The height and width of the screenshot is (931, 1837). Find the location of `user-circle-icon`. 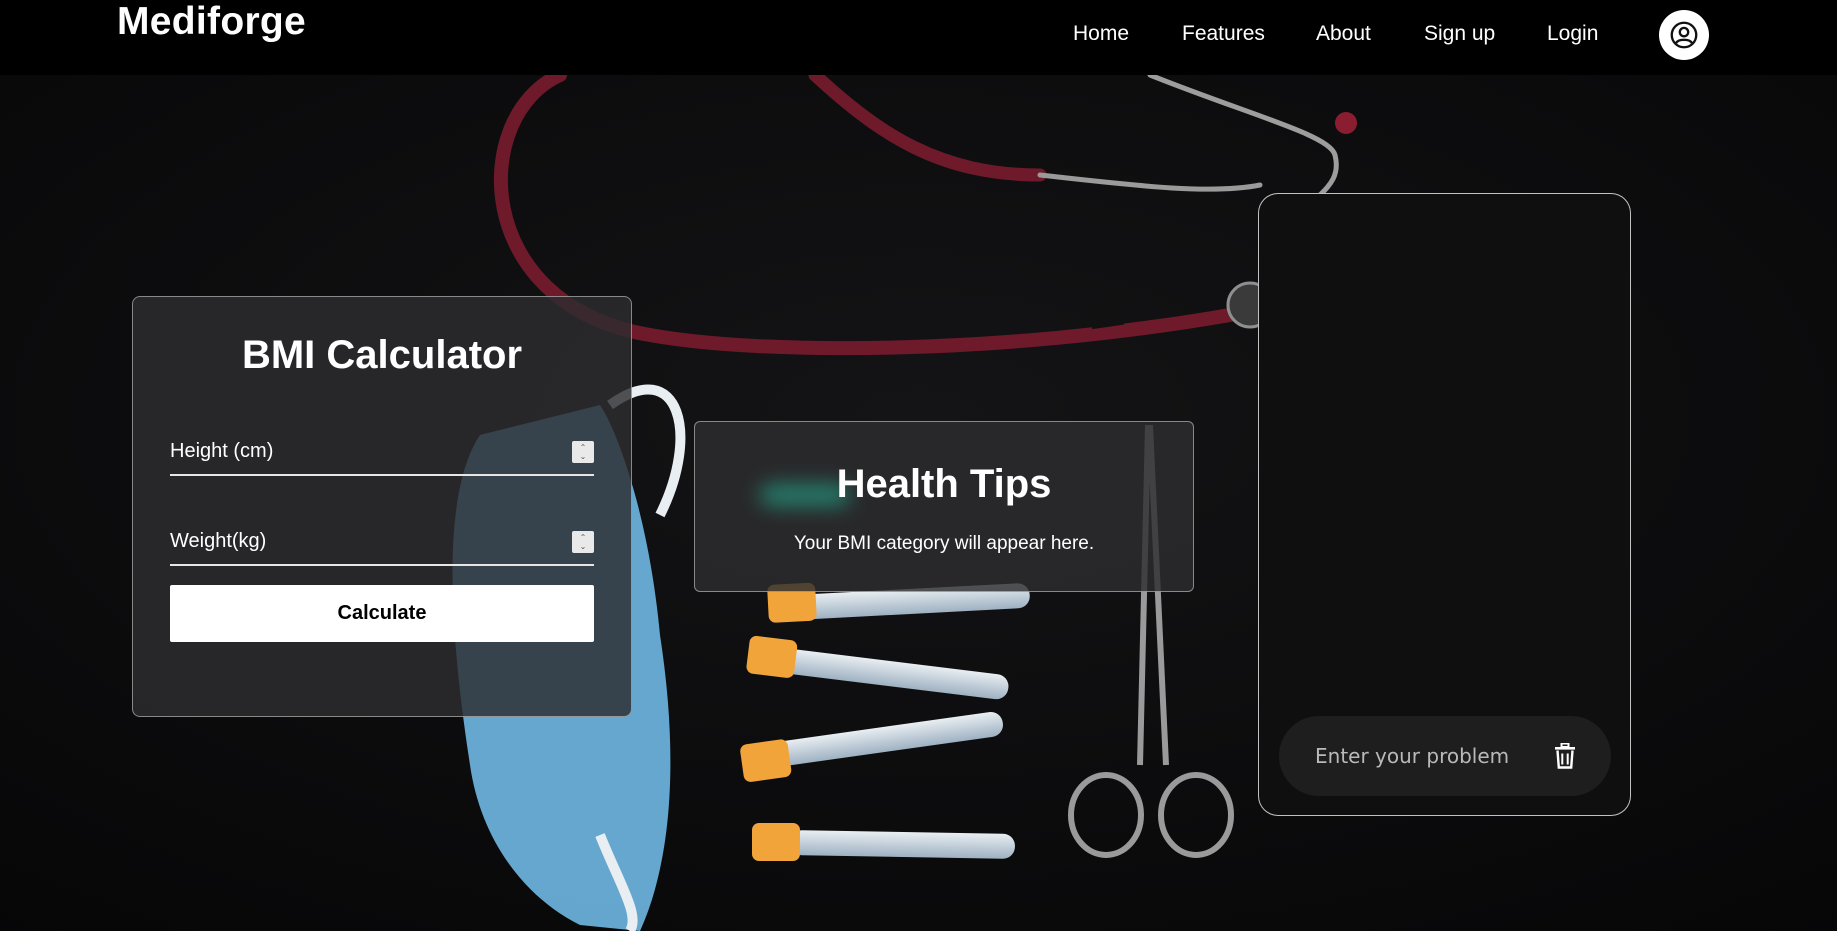

user-circle-icon is located at coordinates (1684, 35).